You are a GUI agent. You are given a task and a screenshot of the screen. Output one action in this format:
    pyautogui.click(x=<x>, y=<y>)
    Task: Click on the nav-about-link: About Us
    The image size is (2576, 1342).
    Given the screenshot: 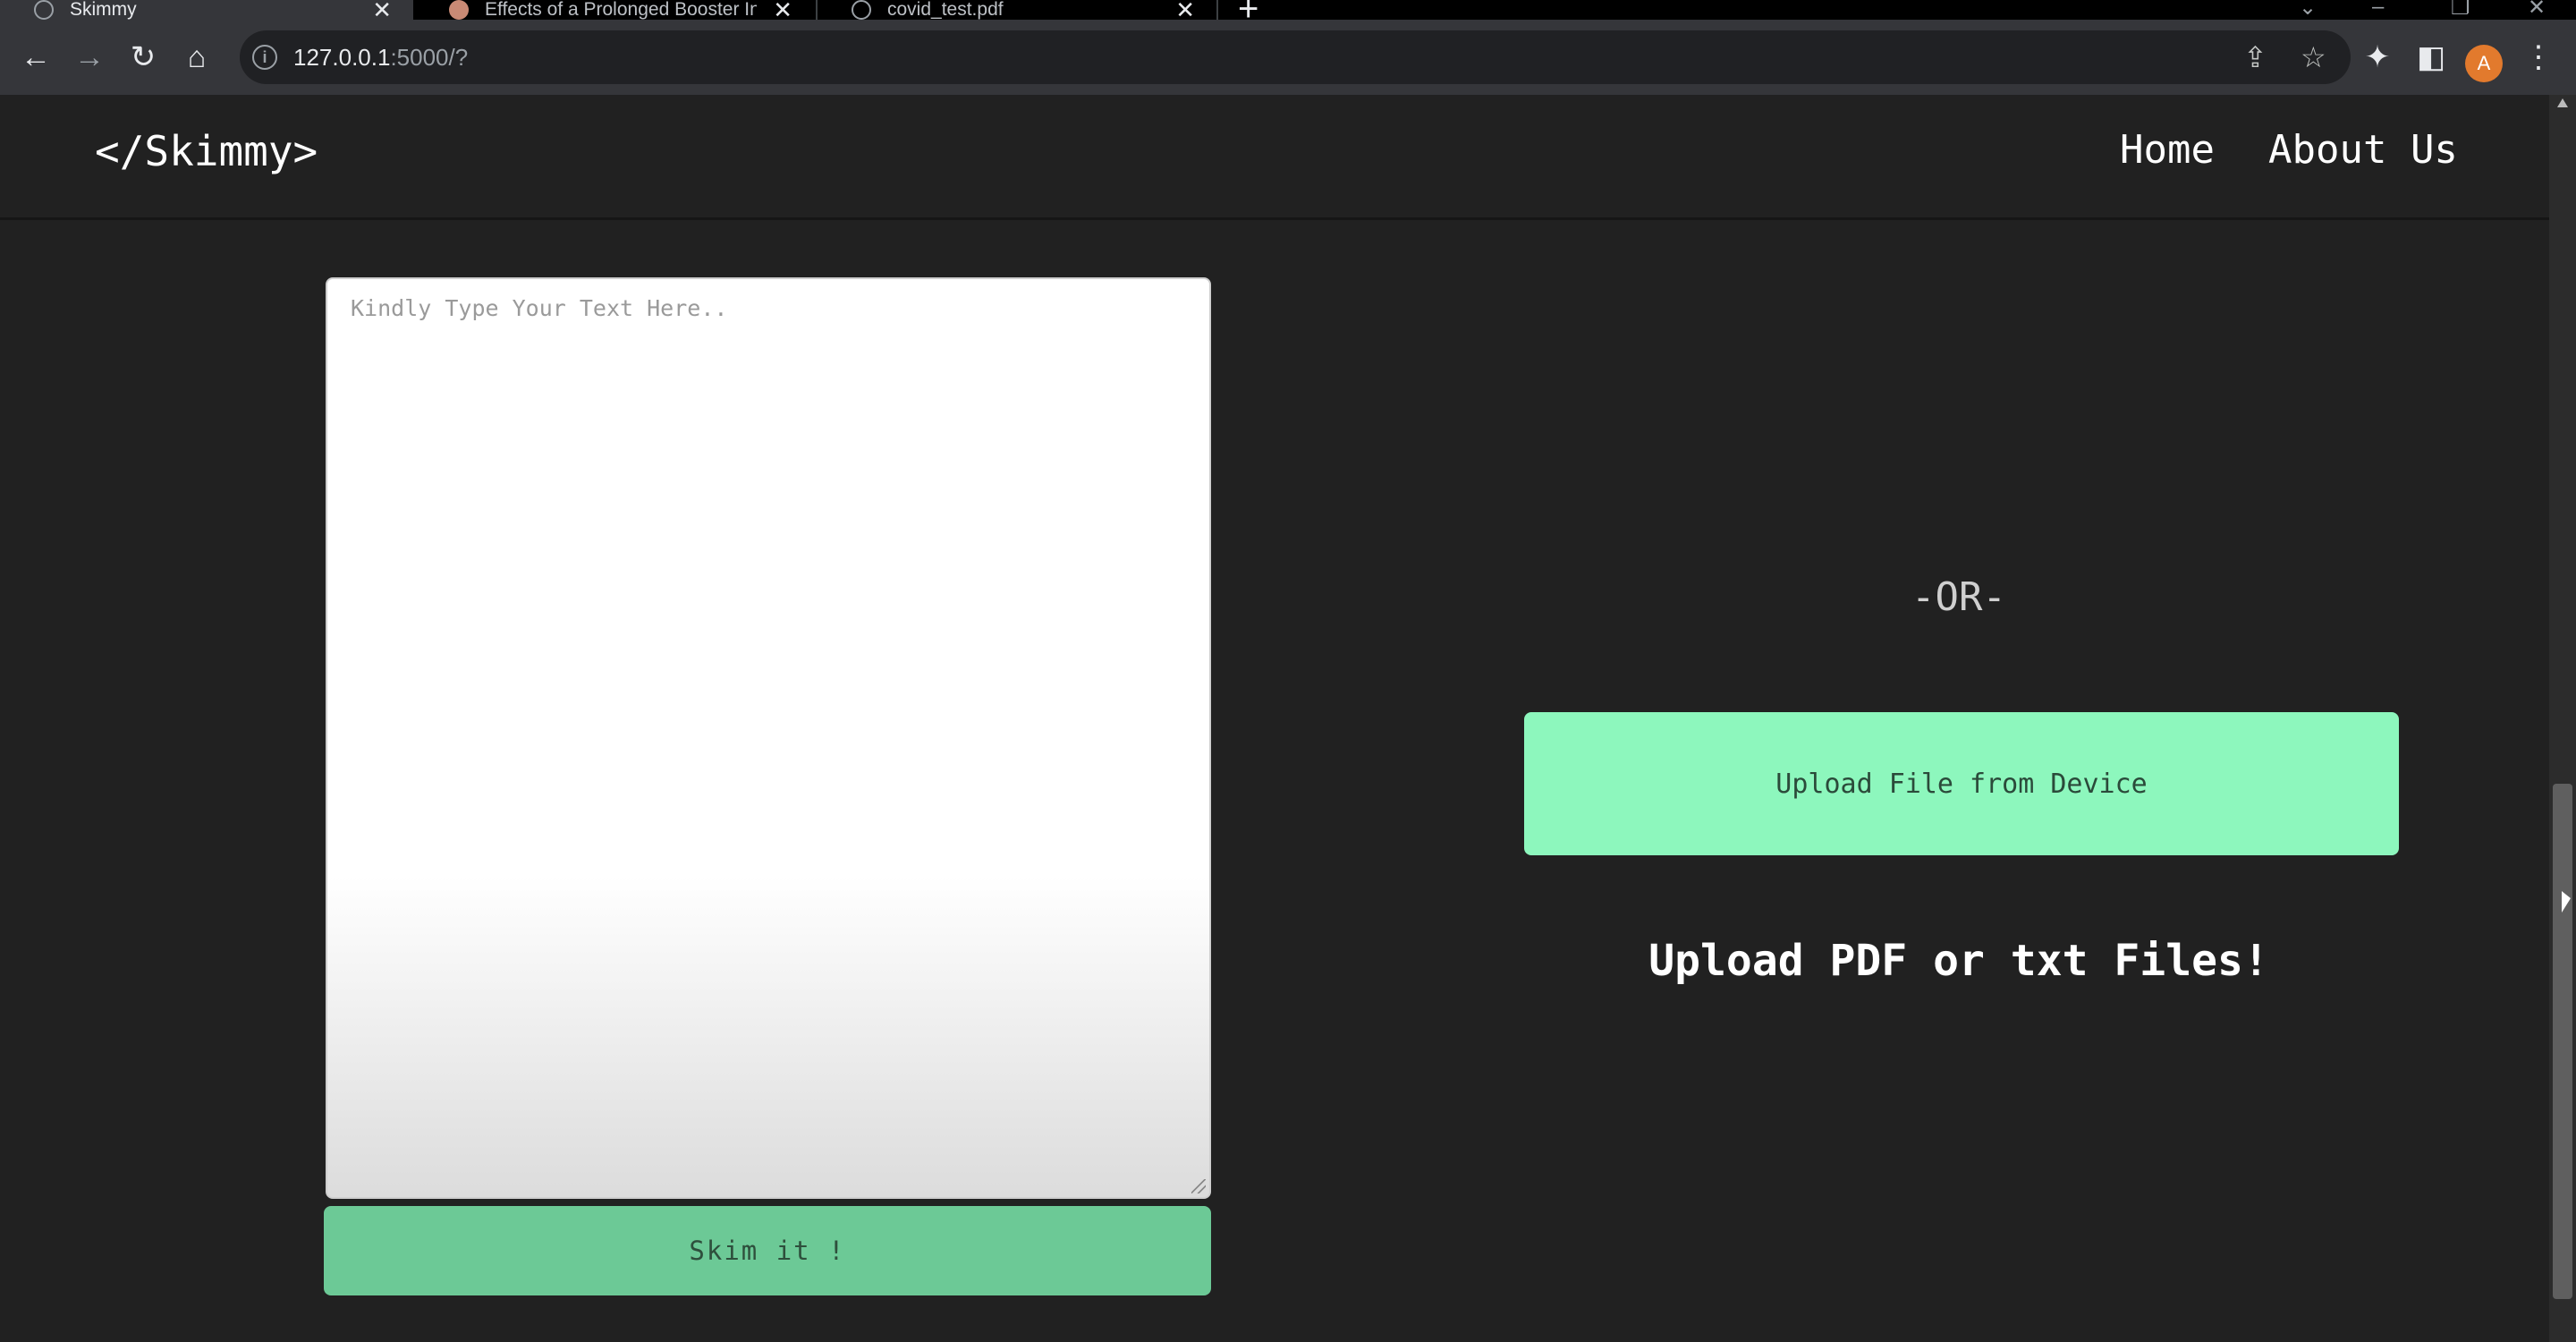 What is the action you would take?
    pyautogui.click(x=2363, y=150)
    